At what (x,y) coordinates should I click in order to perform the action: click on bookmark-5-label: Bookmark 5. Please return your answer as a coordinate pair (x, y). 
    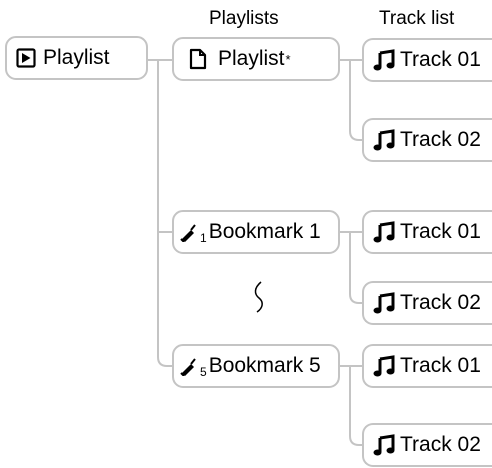
    Looking at the image, I should click on (264, 365).